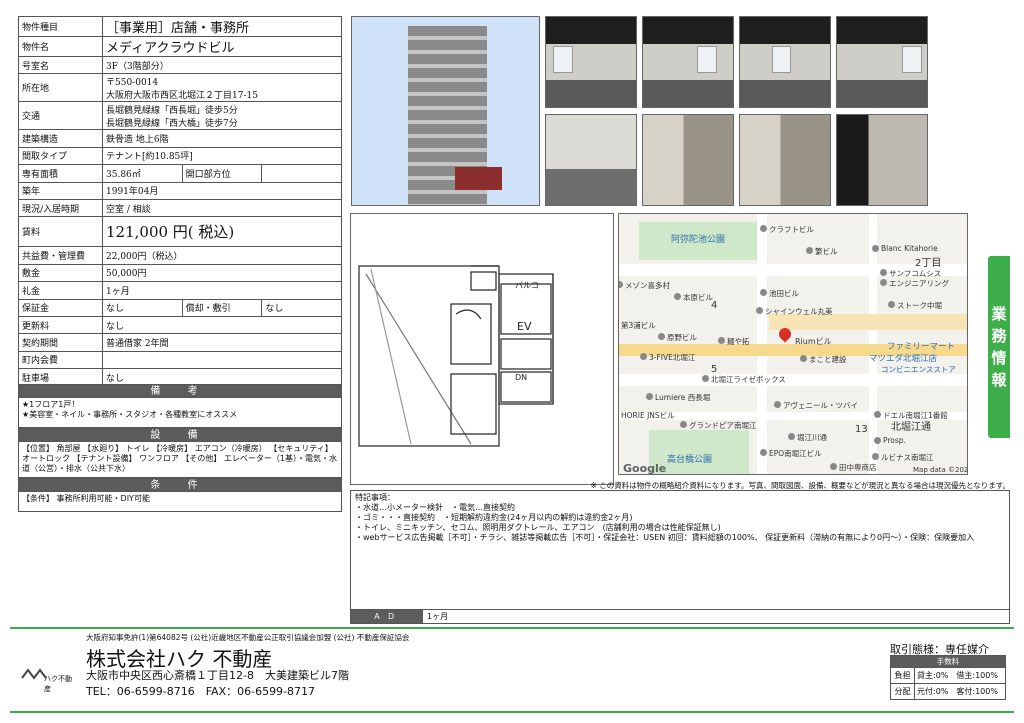 The width and height of the screenshot is (1024, 723). I want to click on spec-key: 契約期間, so click(60, 342).